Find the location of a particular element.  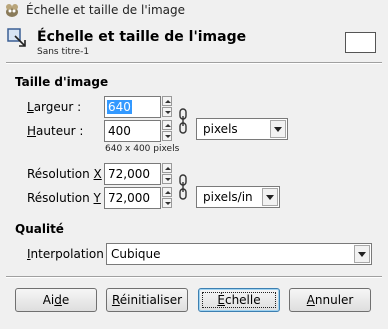

height-label: Hauteur : is located at coordinates (55, 131).